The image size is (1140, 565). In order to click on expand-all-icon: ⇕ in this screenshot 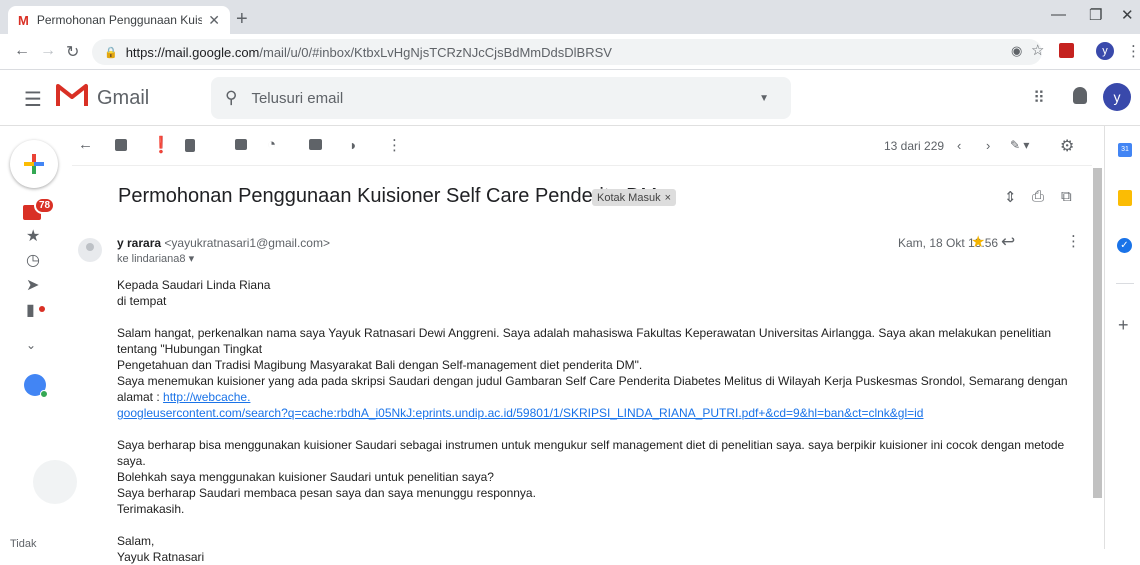, I will do `click(1010, 197)`.